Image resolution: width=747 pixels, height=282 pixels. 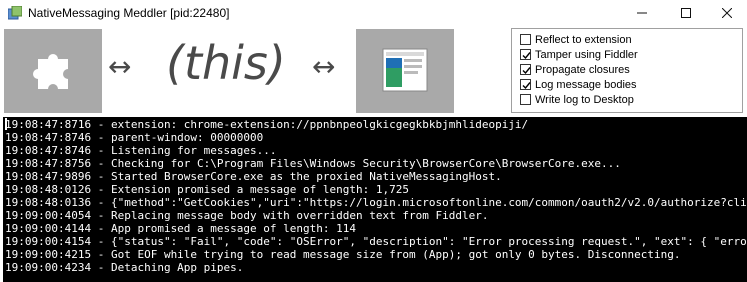 I want to click on minimize-button, so click(x=642, y=13).